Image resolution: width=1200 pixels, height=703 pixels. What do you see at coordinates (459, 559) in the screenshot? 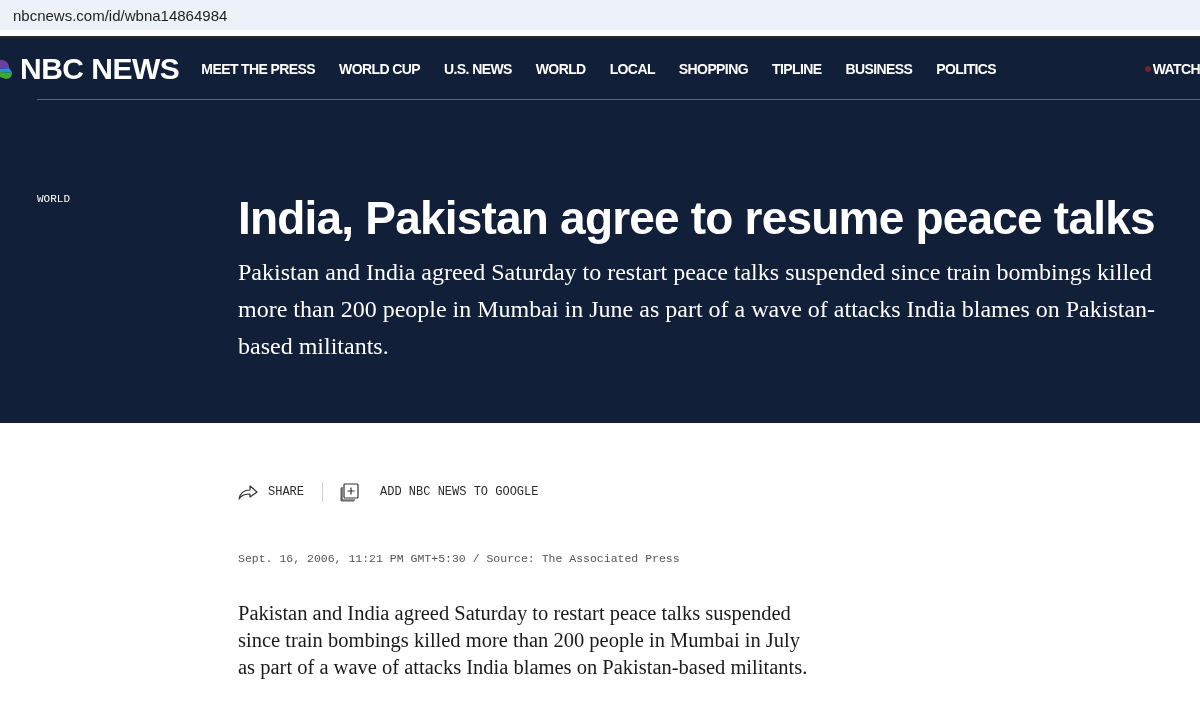
I see `article-timestamp: Sept. 16, 2006, 11:21 PM GMT+5:30 / Source: The Associated Press` at bounding box center [459, 559].